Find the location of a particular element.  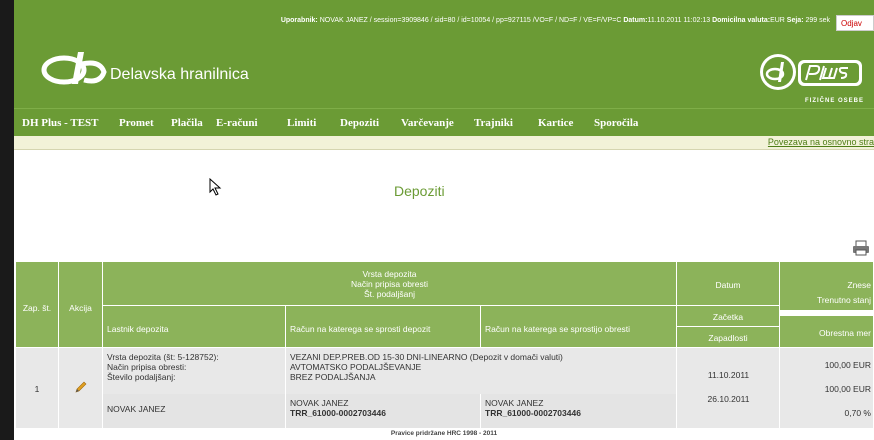

row-lastnik: NOVAK JANEZ is located at coordinates (194, 411).